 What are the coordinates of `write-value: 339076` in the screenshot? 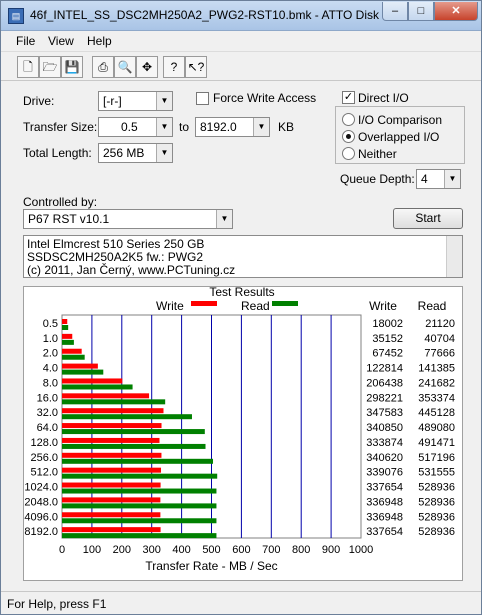 It's located at (384, 473).